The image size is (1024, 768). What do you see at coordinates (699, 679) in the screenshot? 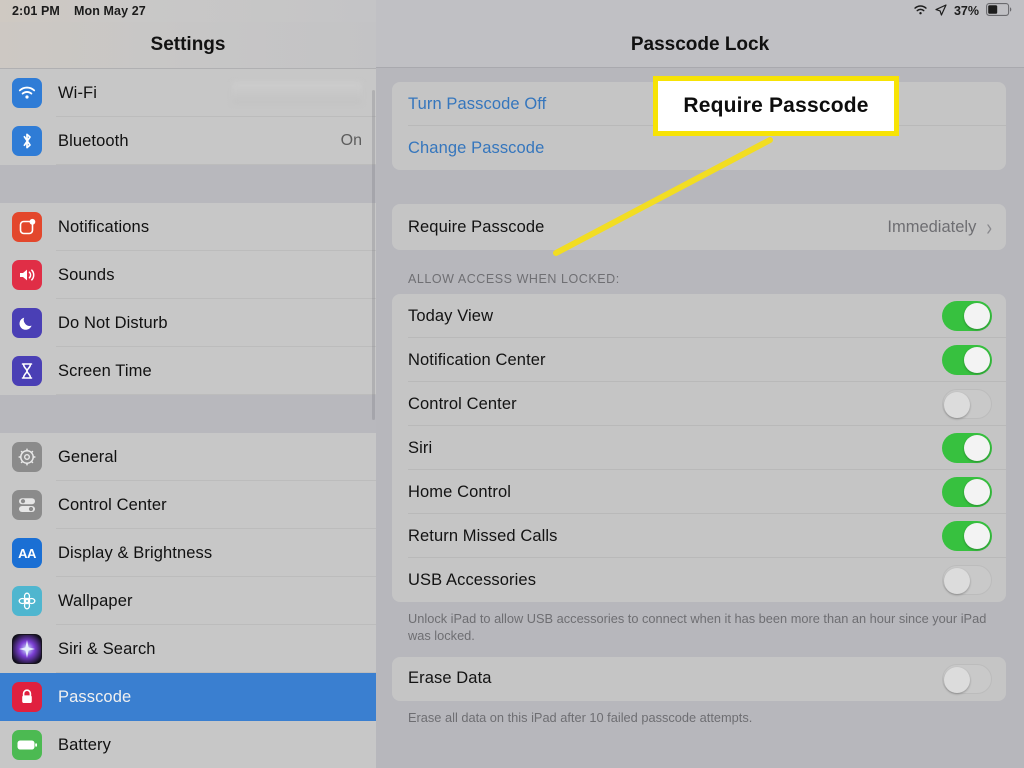
I see `erase-data-row: Erase Data` at bounding box center [699, 679].